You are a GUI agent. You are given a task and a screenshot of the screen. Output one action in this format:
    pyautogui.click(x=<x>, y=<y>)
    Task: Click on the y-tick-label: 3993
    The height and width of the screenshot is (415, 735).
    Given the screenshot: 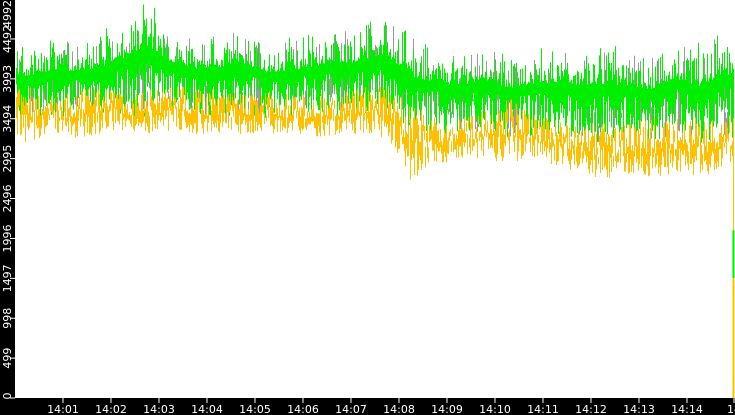 What is the action you would take?
    pyautogui.click(x=7, y=79)
    